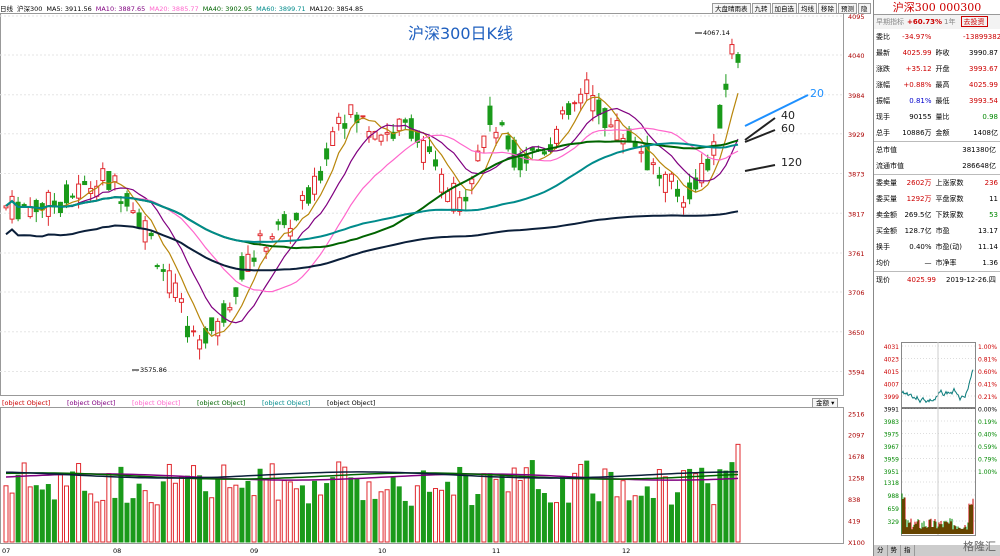  Describe the element at coordinates (937, 158) in the screenshot. I see `market-cap-rows: 总市值 381380亿 流通市值 286648亿` at that location.